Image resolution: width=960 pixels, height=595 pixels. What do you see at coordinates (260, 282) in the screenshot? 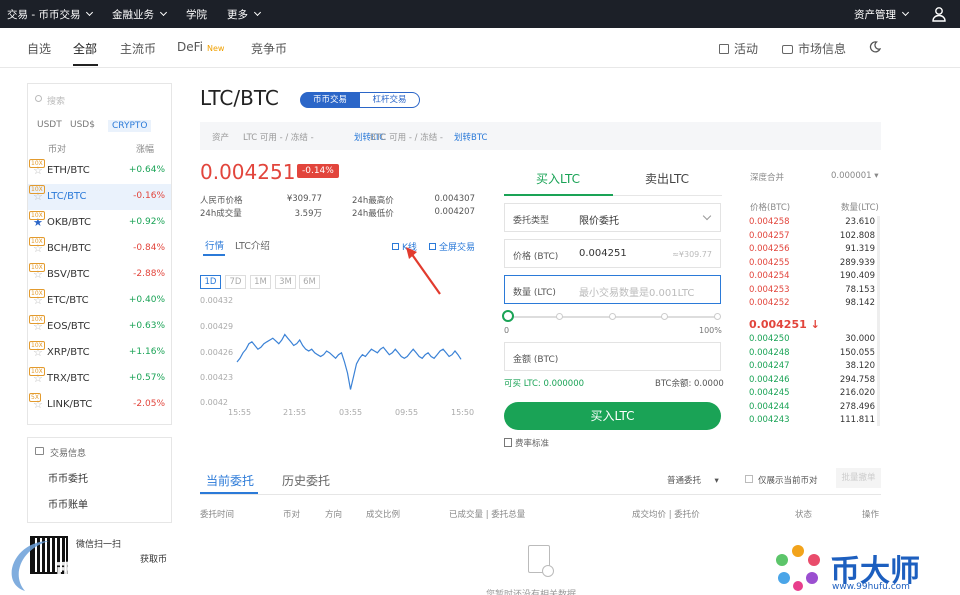
I see `range-1m: 1M` at bounding box center [260, 282].